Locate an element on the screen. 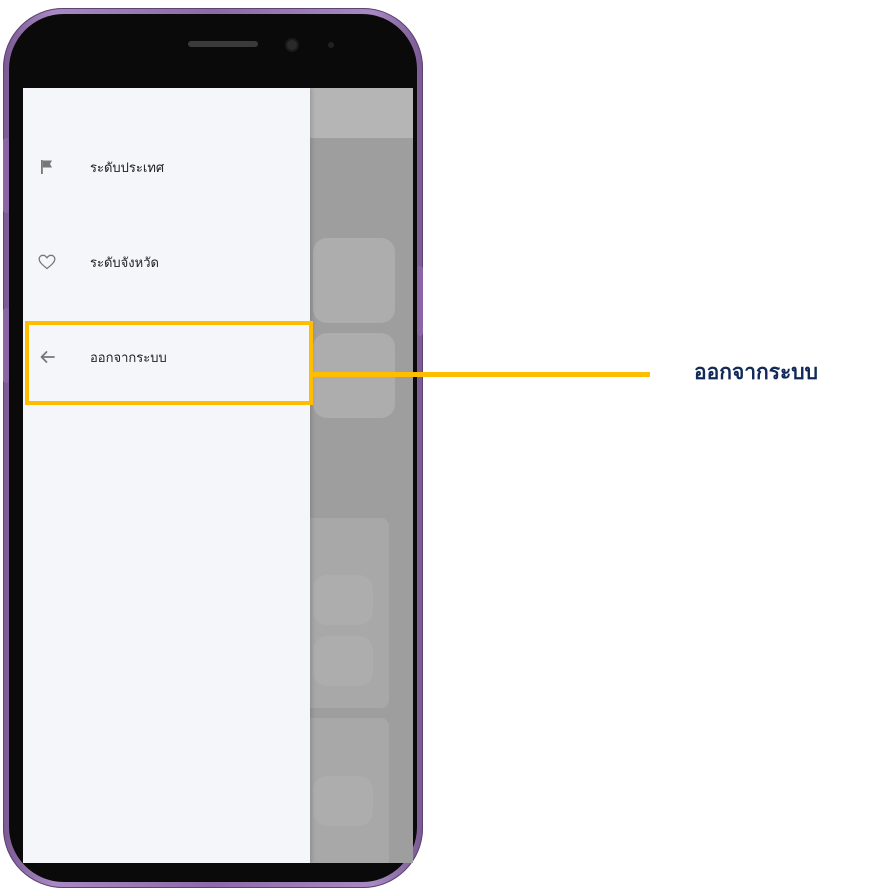  power-button is located at coordinates (420, 301).